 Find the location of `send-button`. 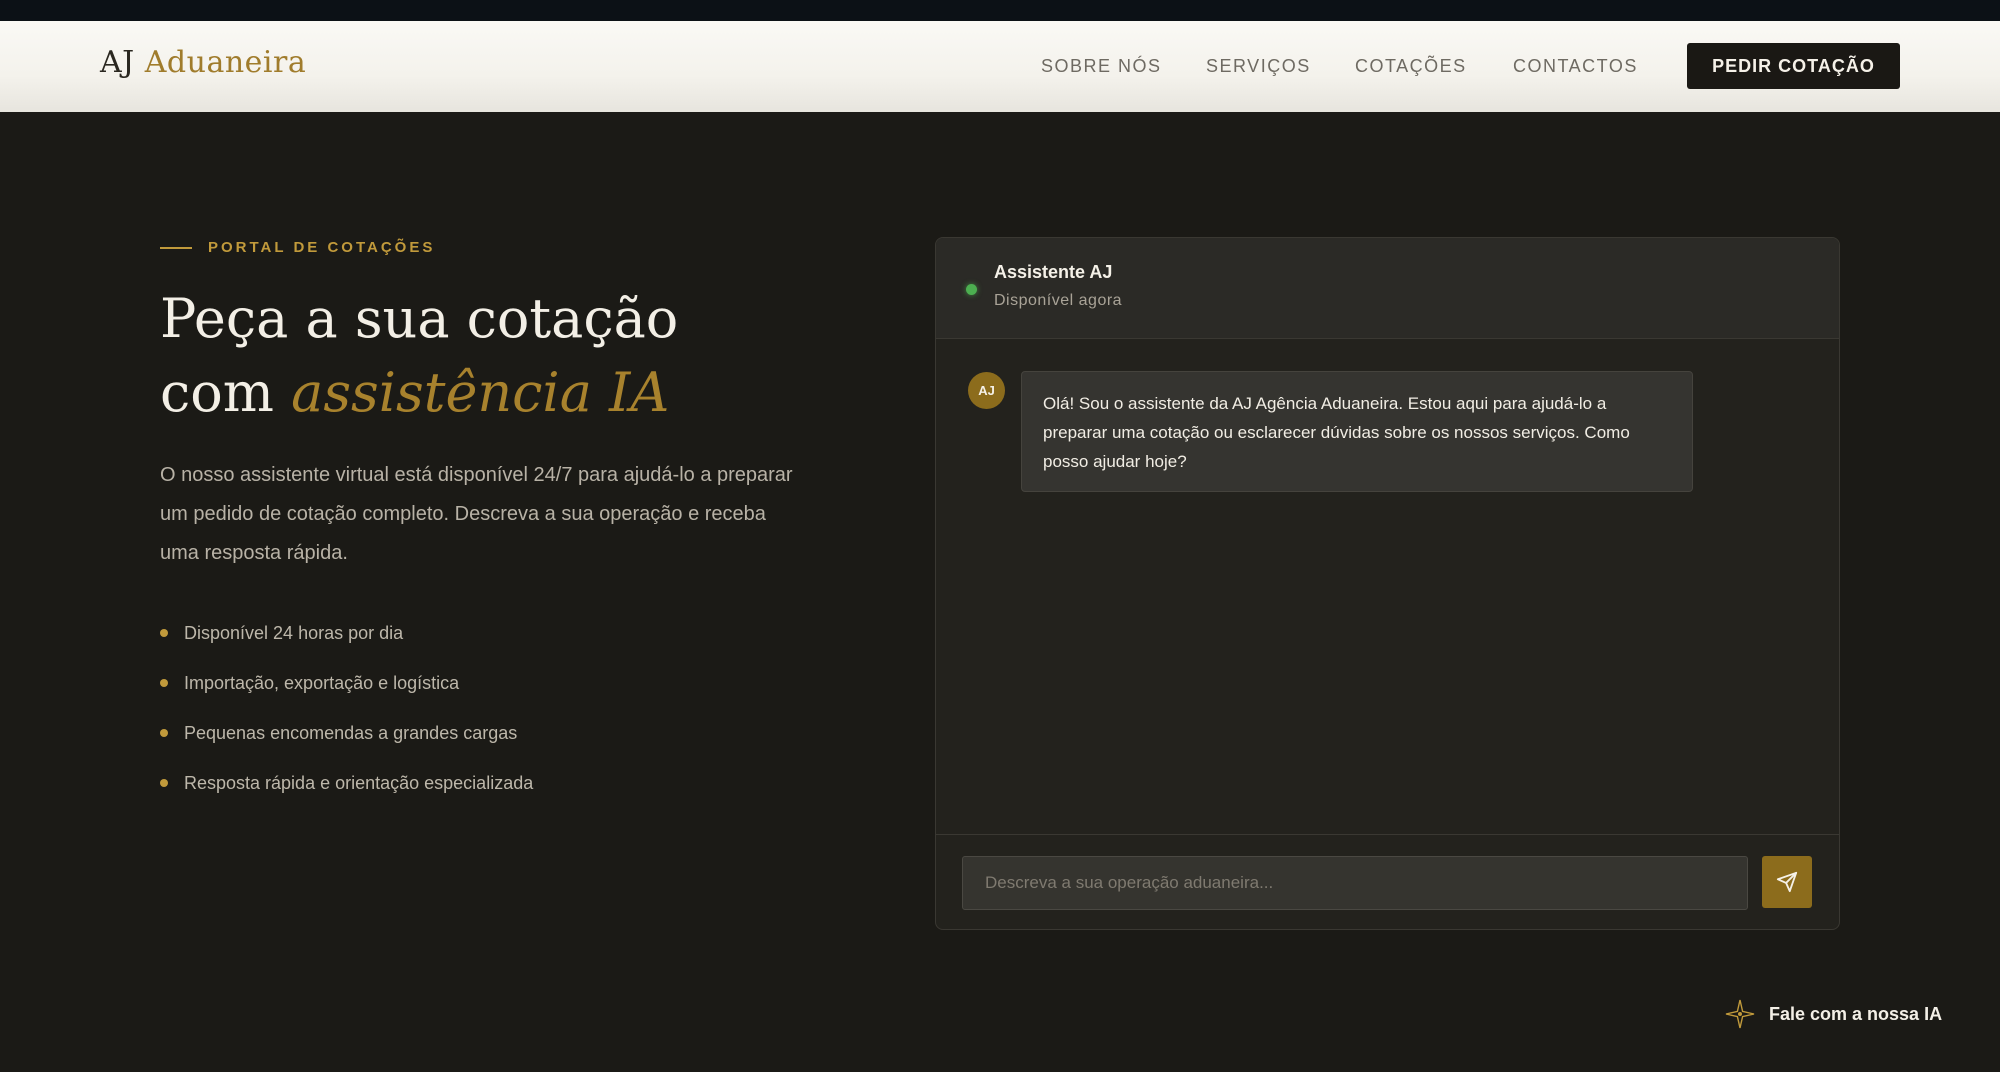

send-button is located at coordinates (1787, 882).